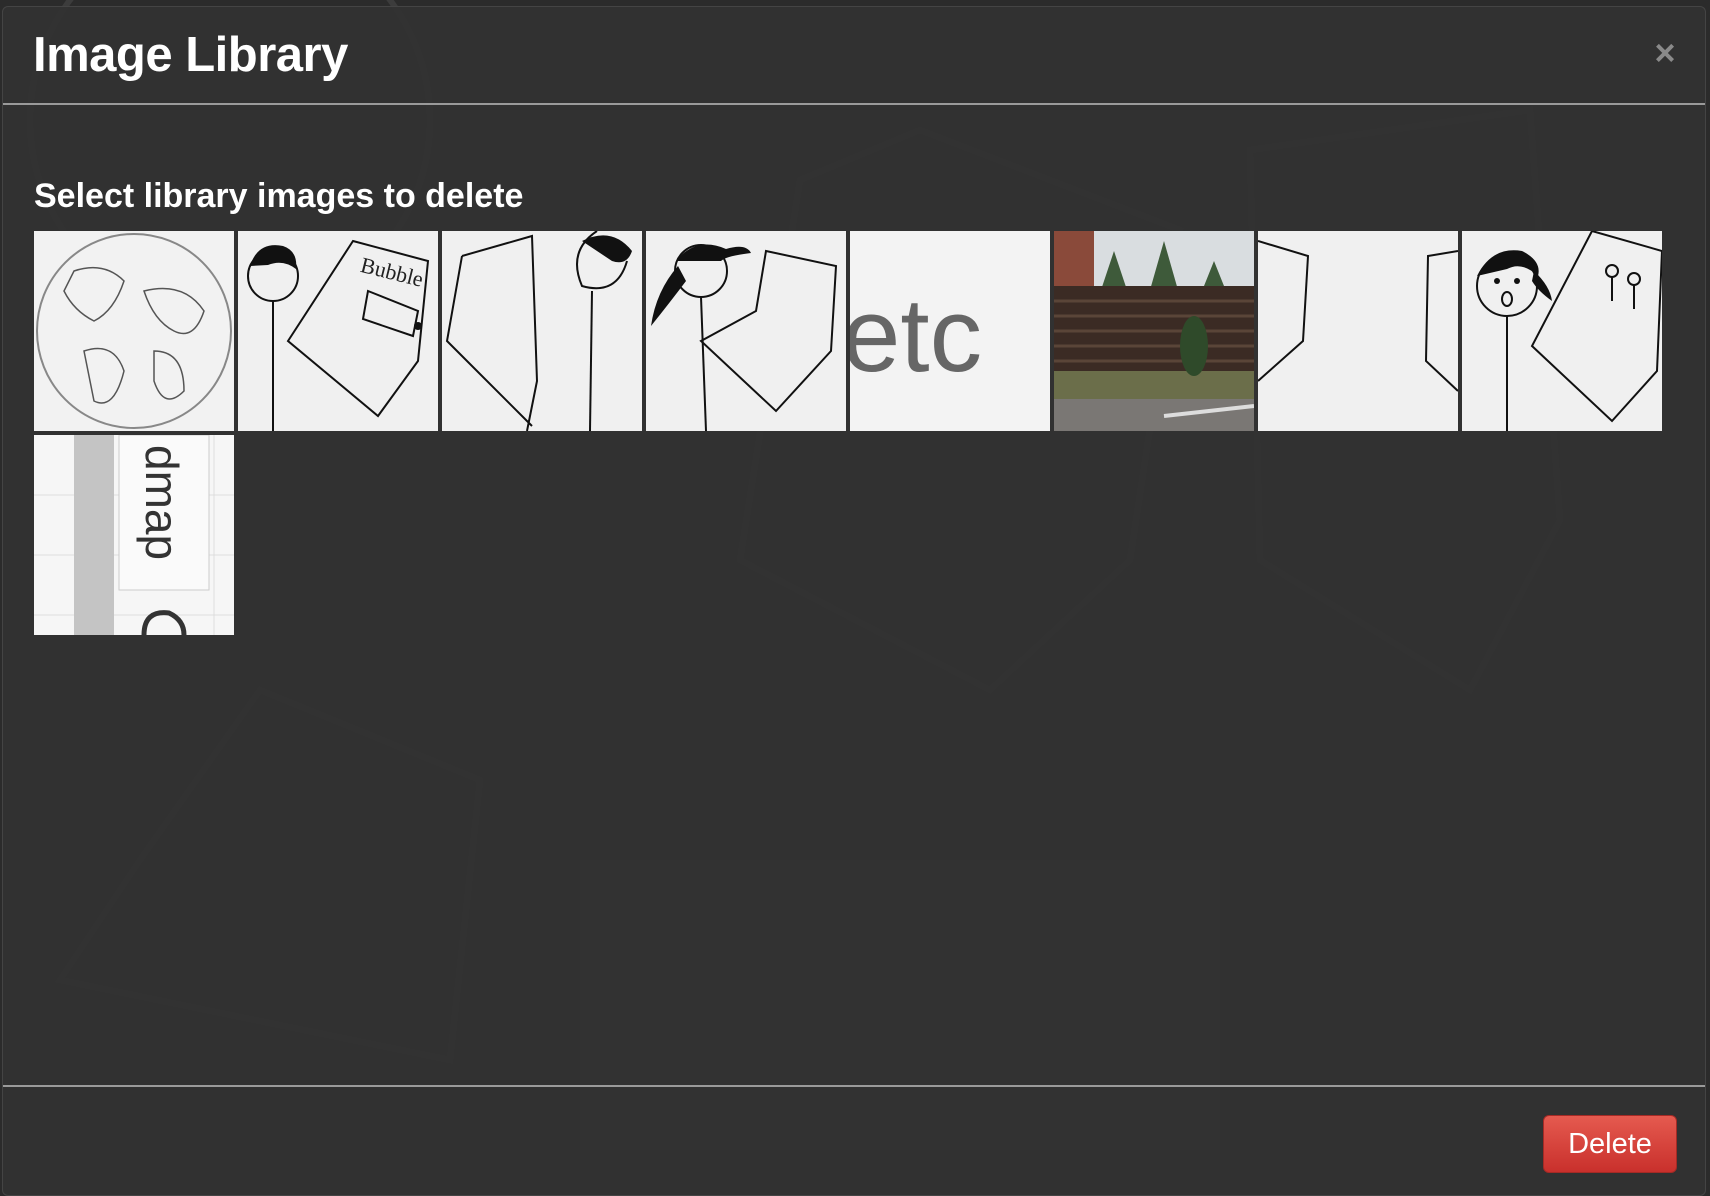  I want to click on modal-title: Image Library, so click(190, 55).